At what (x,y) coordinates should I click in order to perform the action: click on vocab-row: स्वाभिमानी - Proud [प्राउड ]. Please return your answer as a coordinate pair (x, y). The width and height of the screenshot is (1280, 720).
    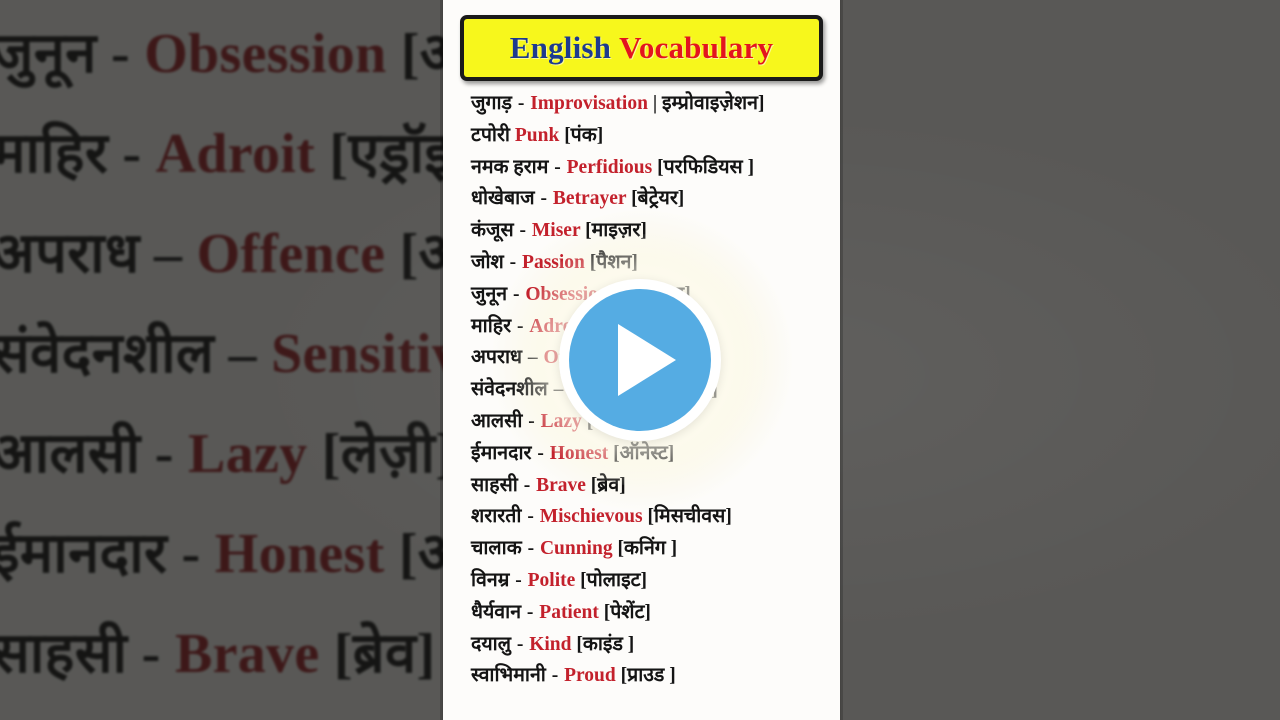
    Looking at the image, I should click on (651, 676).